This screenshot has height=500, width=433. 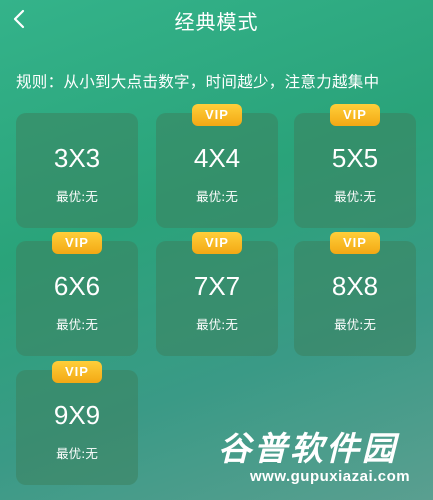 What do you see at coordinates (77, 158) in the screenshot?
I see `grid-size-label: 3X3` at bounding box center [77, 158].